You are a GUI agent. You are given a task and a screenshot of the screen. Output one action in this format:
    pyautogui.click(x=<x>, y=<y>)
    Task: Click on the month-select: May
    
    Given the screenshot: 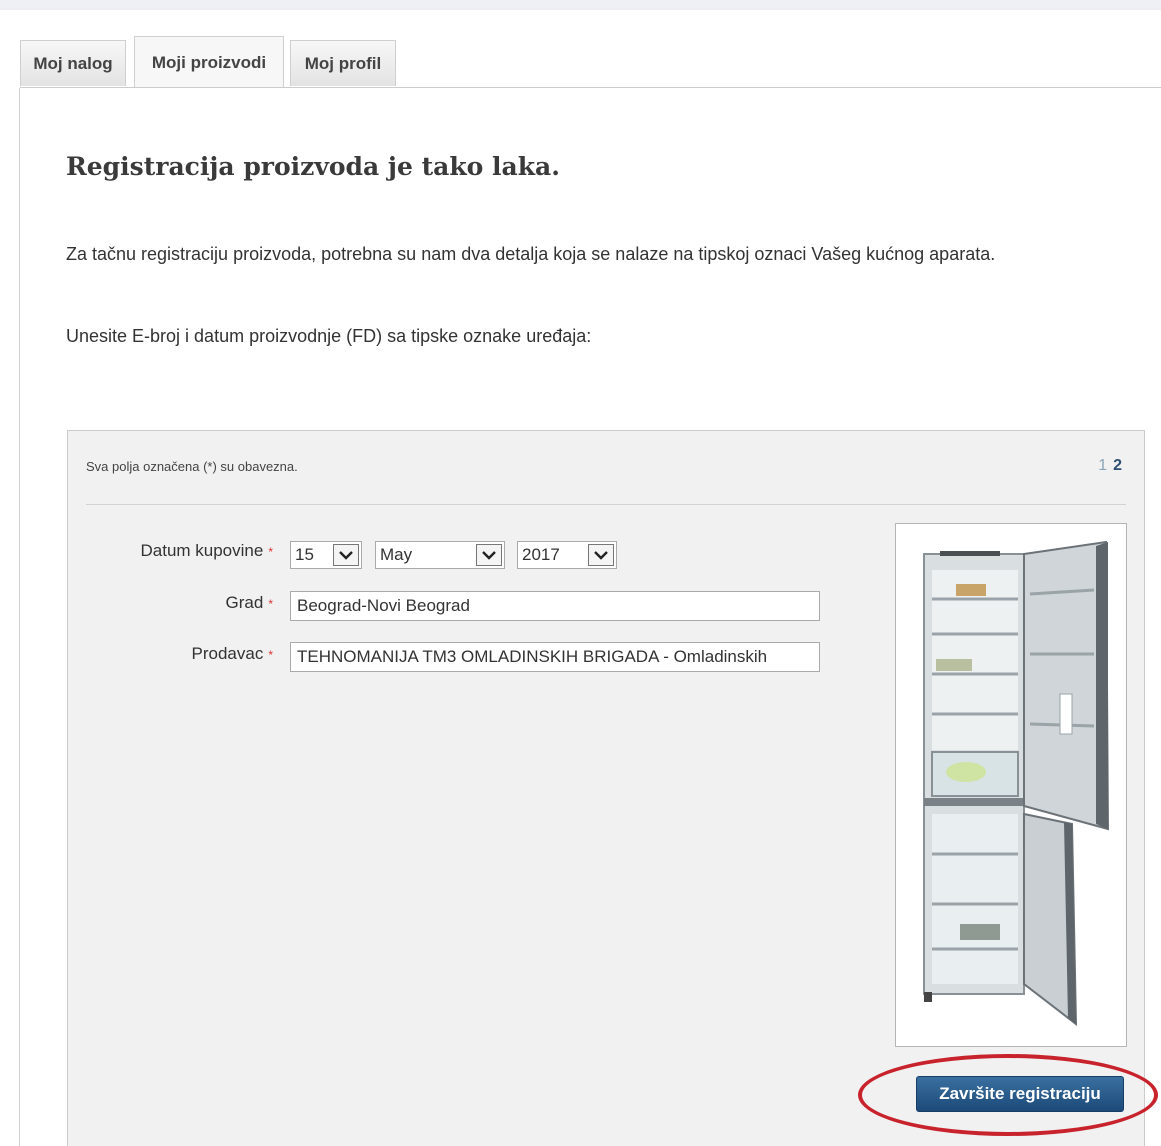 What is the action you would take?
    pyautogui.click(x=440, y=555)
    